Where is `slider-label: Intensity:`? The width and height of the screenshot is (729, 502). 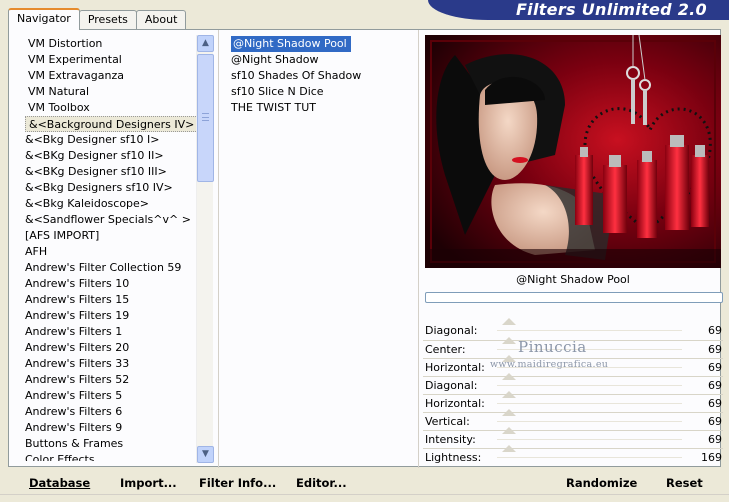
slider-label: Intensity: is located at coordinates (450, 439).